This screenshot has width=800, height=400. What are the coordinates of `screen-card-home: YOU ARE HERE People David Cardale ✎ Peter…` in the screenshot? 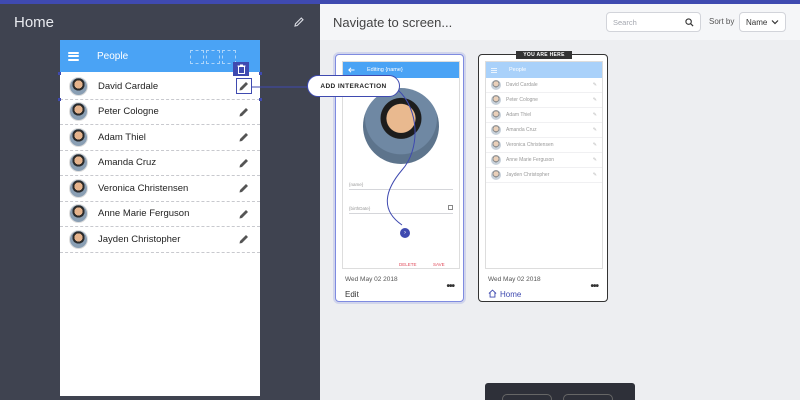 It's located at (543, 176).